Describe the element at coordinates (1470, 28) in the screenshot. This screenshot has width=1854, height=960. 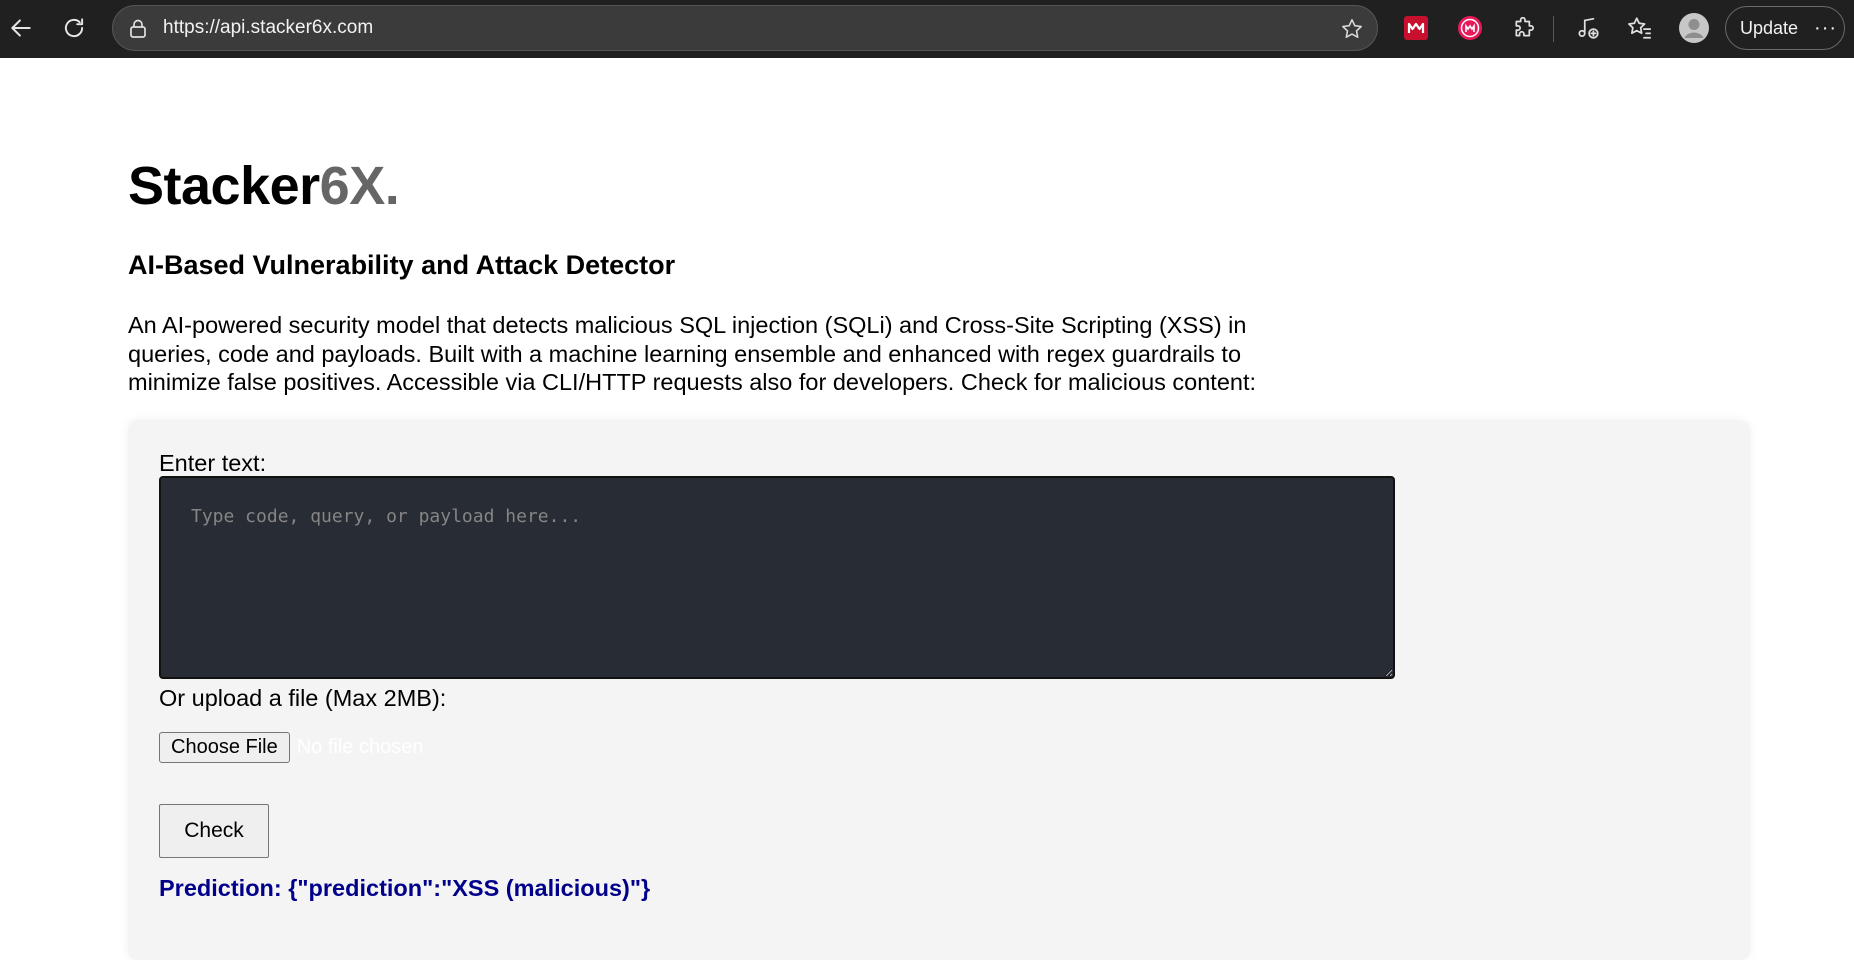
I see `extension-pink-m-icon` at that location.